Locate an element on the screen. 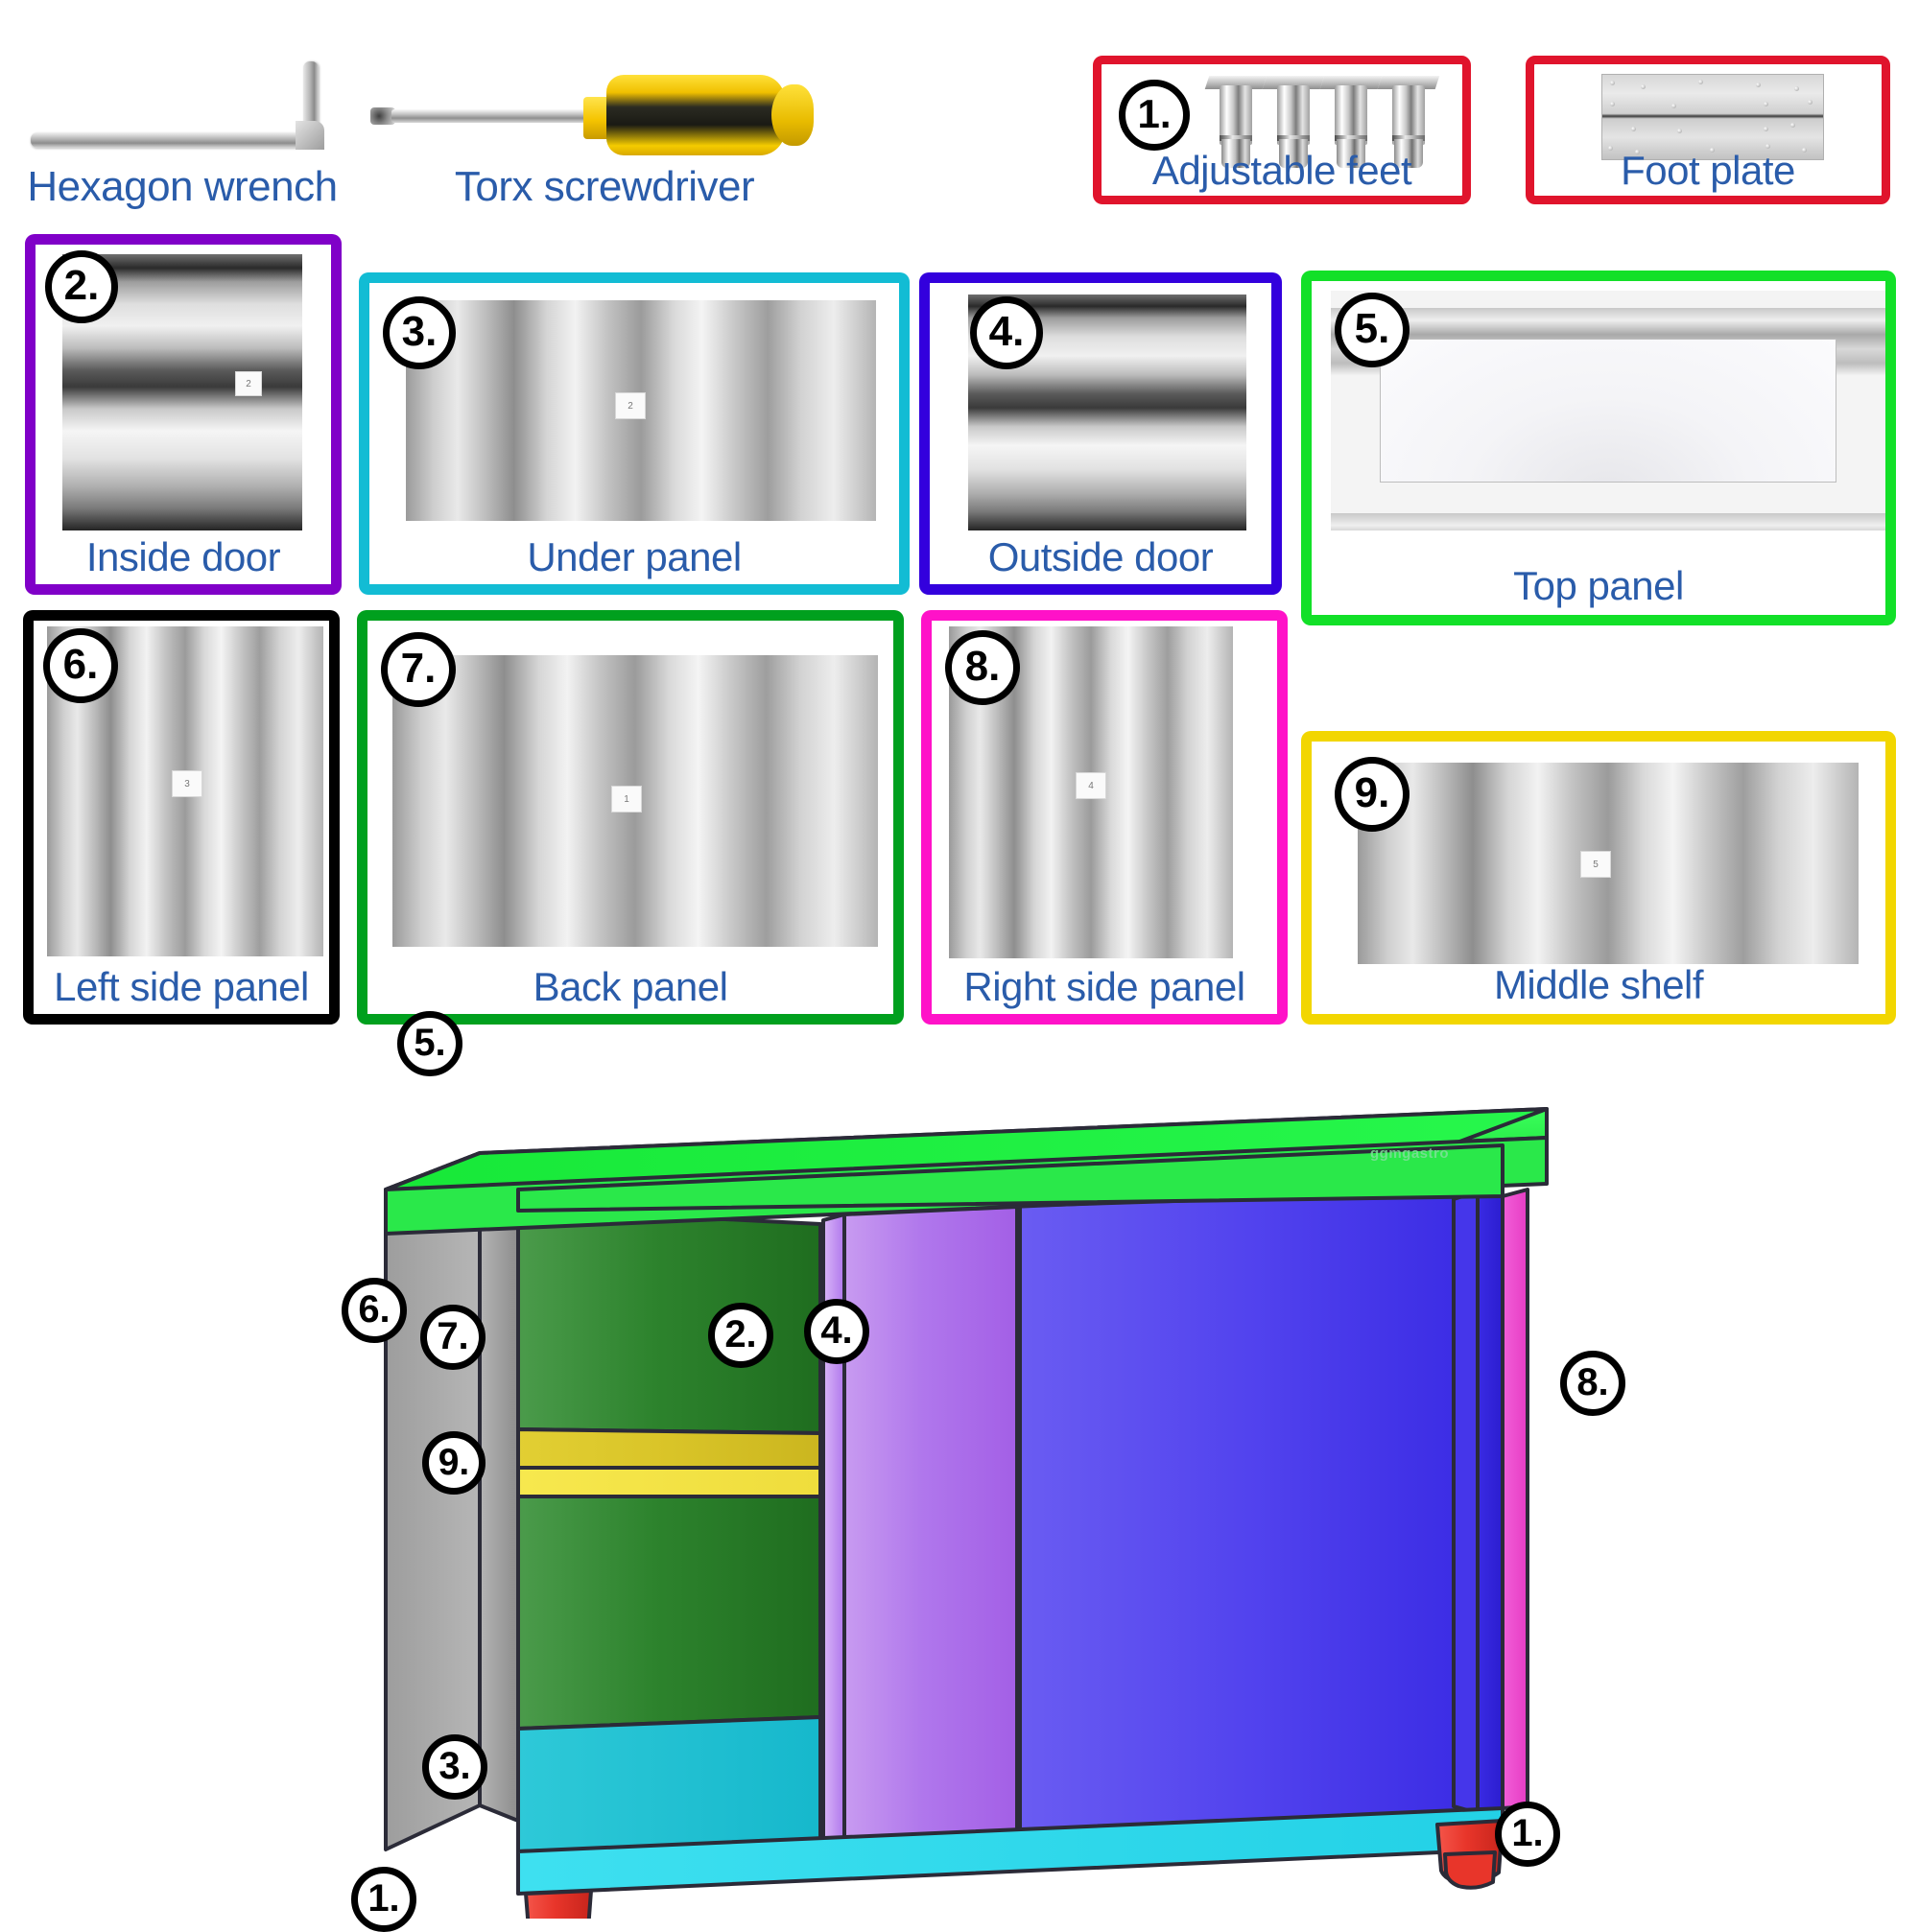 This screenshot has width=1919, height=1932. part-box-outside-door: 4. Outside door is located at coordinates (1101, 433).